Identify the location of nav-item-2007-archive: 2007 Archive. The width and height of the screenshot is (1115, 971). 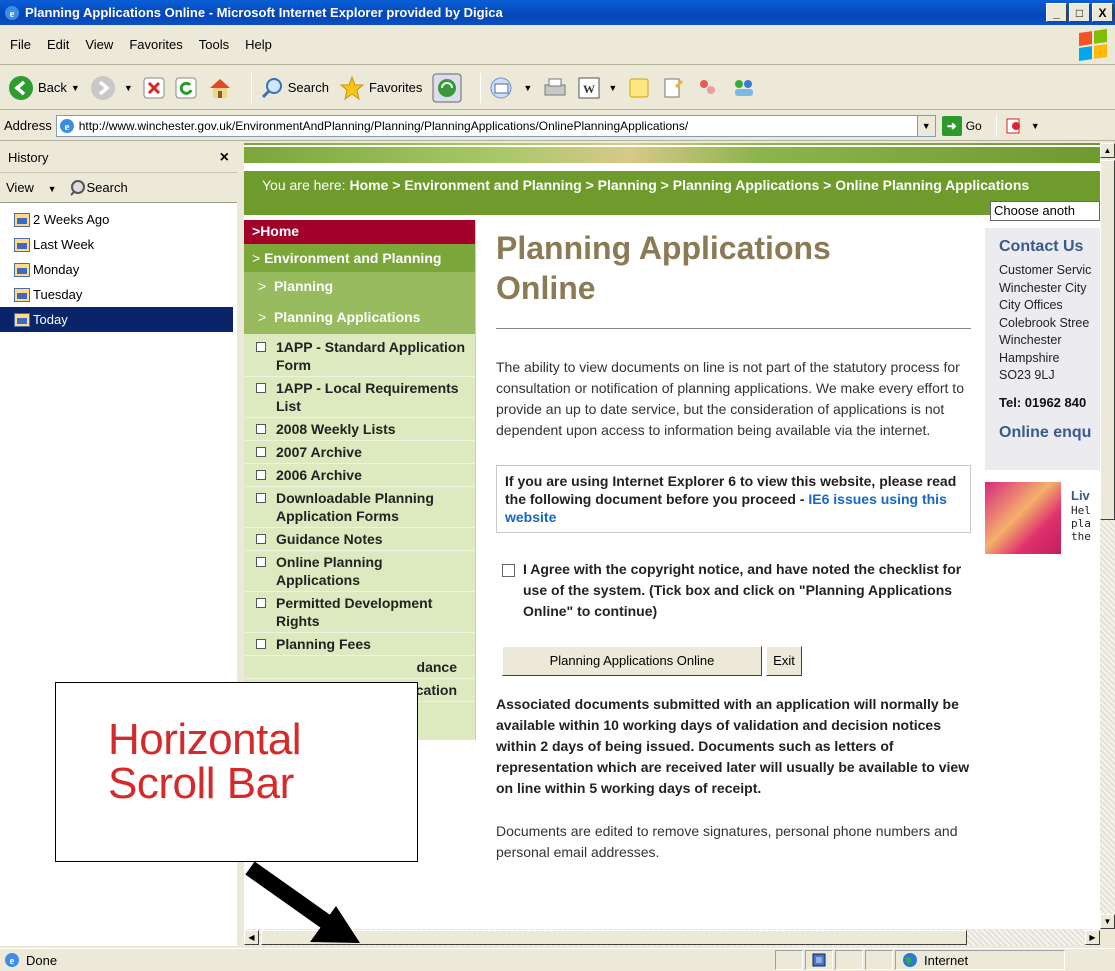
(359, 452).